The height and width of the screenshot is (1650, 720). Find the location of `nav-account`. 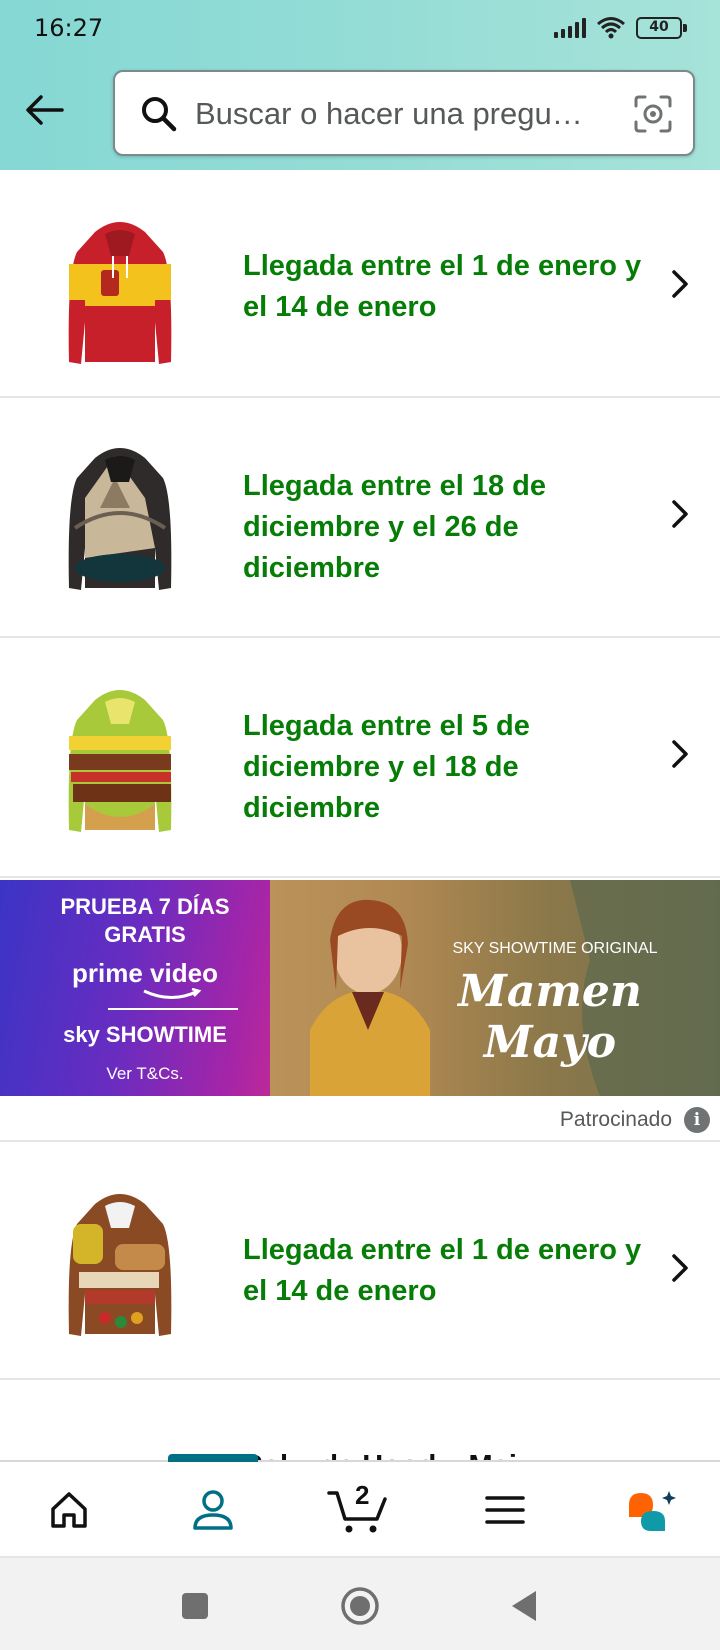

nav-account is located at coordinates (213, 1510).